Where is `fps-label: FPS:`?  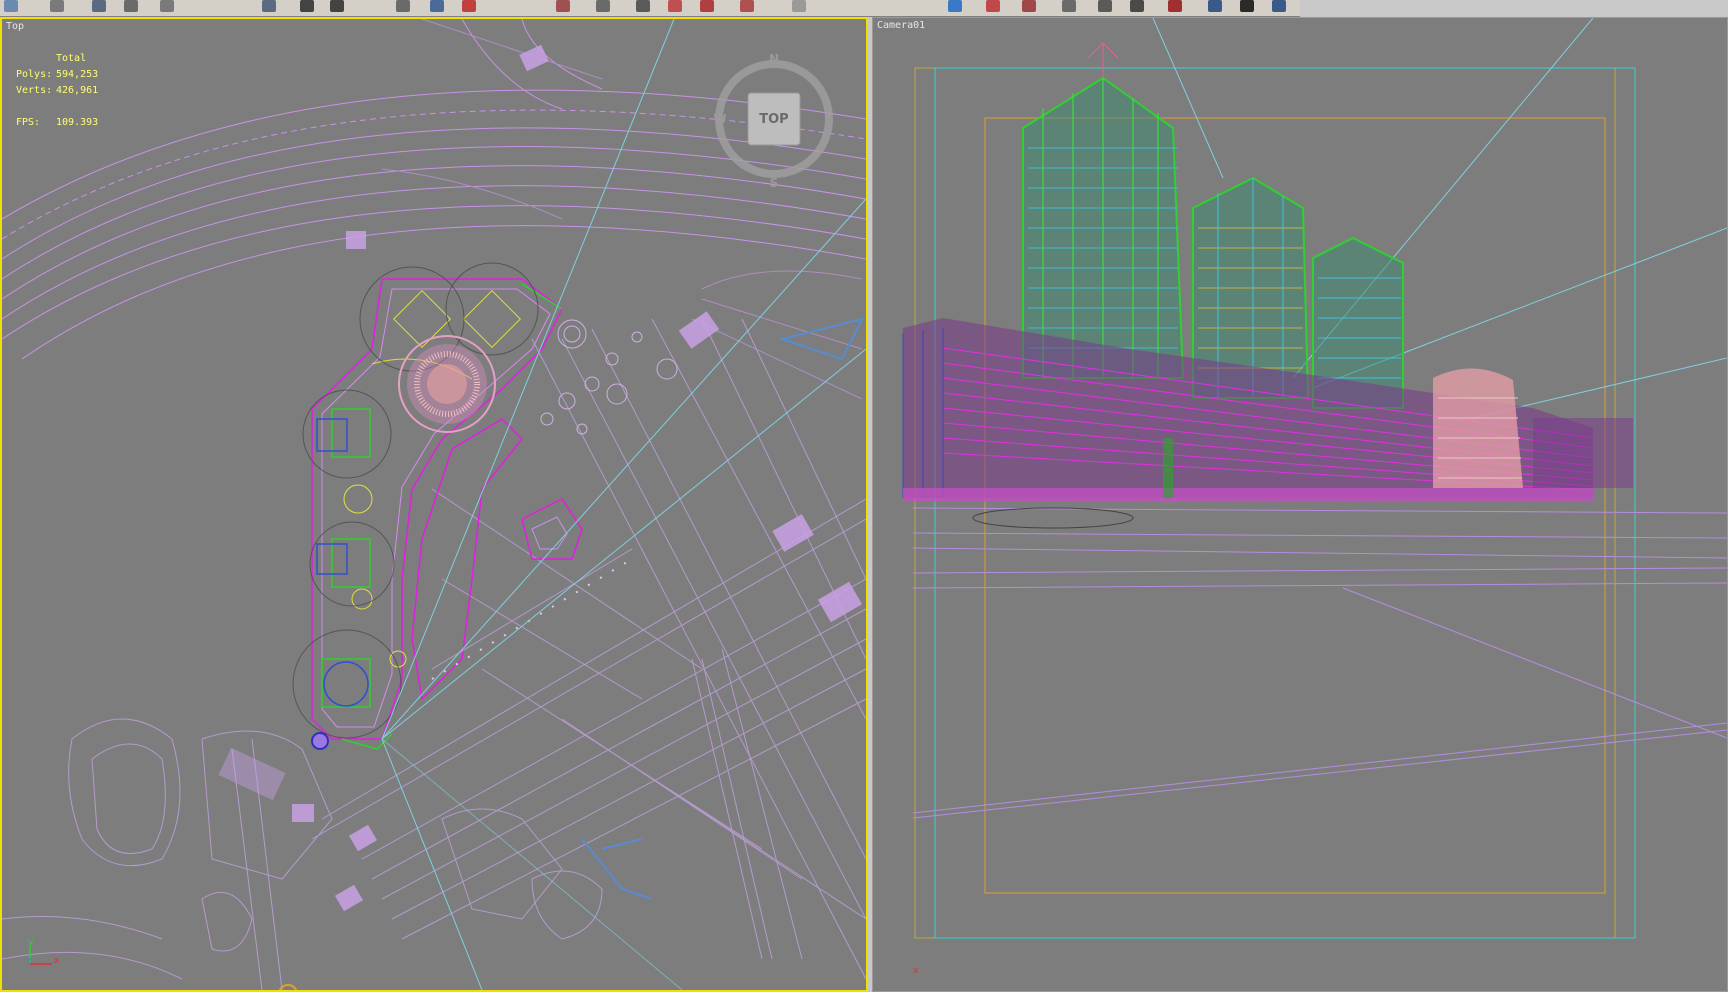 fps-label: FPS: is located at coordinates (28, 122).